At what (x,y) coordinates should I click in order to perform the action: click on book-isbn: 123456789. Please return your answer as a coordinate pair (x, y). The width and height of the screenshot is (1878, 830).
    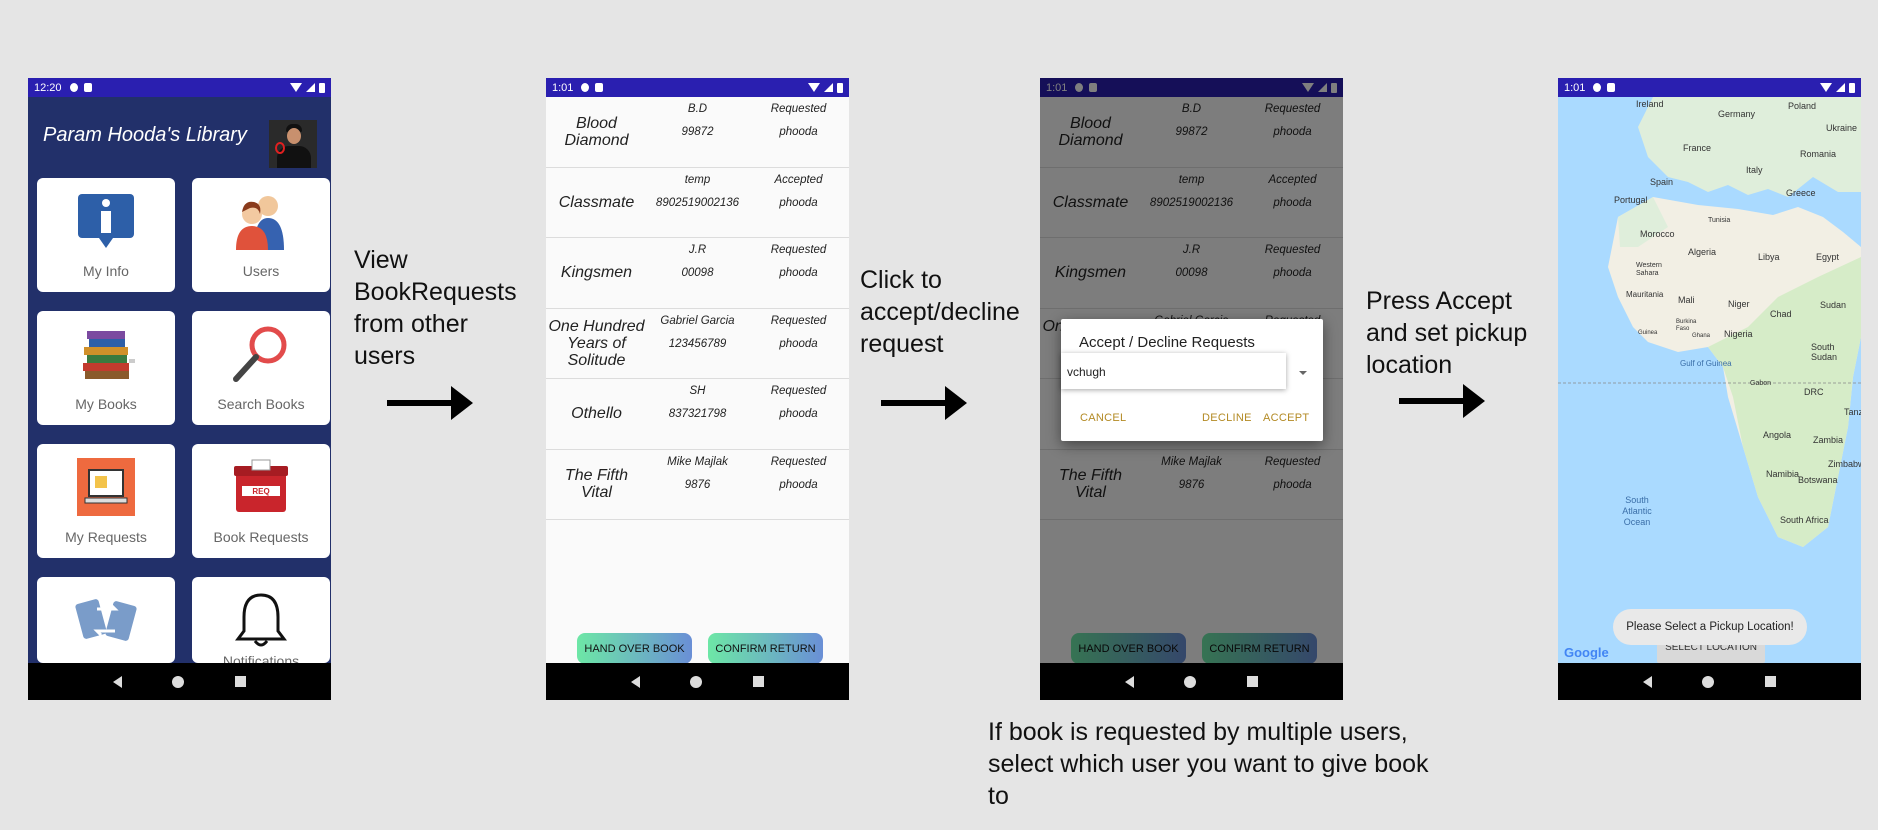
    Looking at the image, I should click on (697, 343).